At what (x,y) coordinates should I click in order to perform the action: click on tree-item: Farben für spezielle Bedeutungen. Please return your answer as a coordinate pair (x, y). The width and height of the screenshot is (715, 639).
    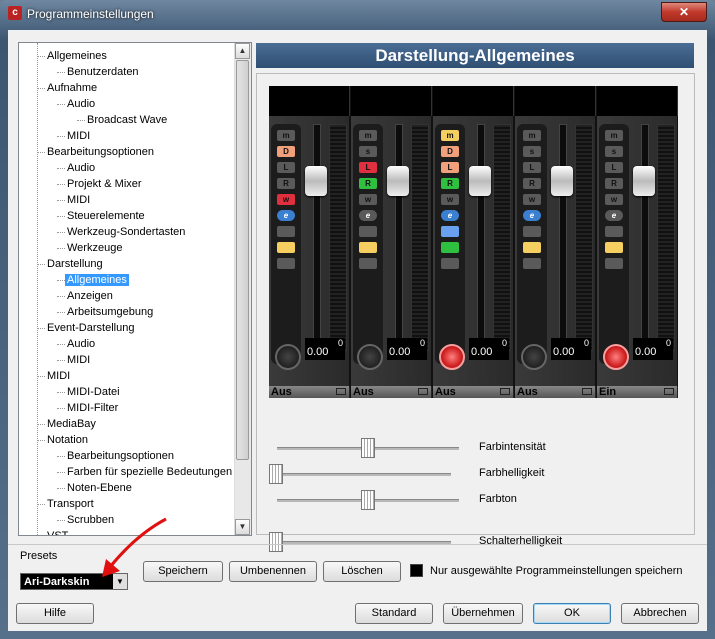
    Looking at the image, I should click on (149, 472).